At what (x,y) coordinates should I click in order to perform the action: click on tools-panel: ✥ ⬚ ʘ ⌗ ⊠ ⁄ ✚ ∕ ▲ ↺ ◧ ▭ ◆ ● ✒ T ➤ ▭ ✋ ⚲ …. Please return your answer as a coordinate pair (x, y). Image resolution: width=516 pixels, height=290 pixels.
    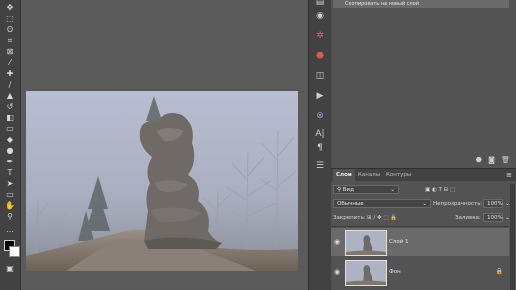
    Looking at the image, I should click on (10, 145).